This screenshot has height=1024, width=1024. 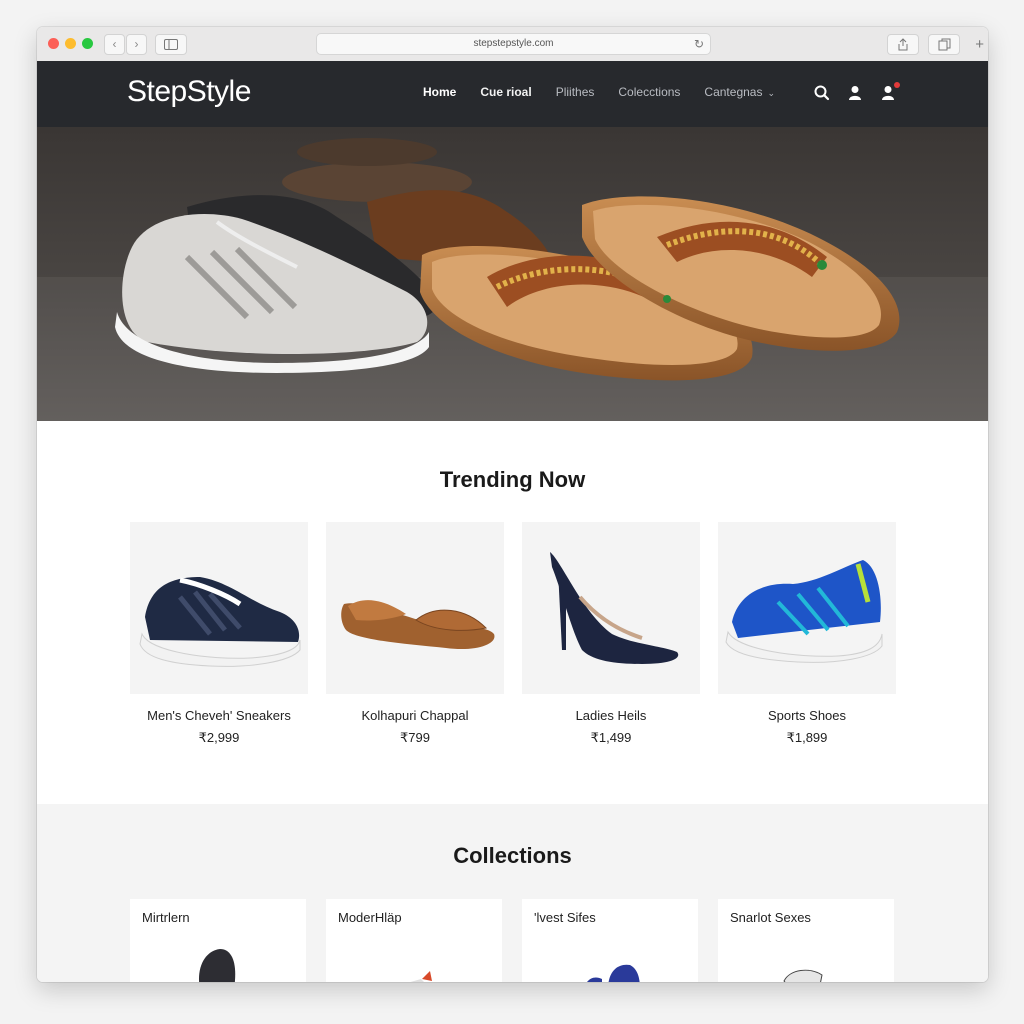 I want to click on product-name: Kolhapuri Chappal, so click(x=415, y=715).